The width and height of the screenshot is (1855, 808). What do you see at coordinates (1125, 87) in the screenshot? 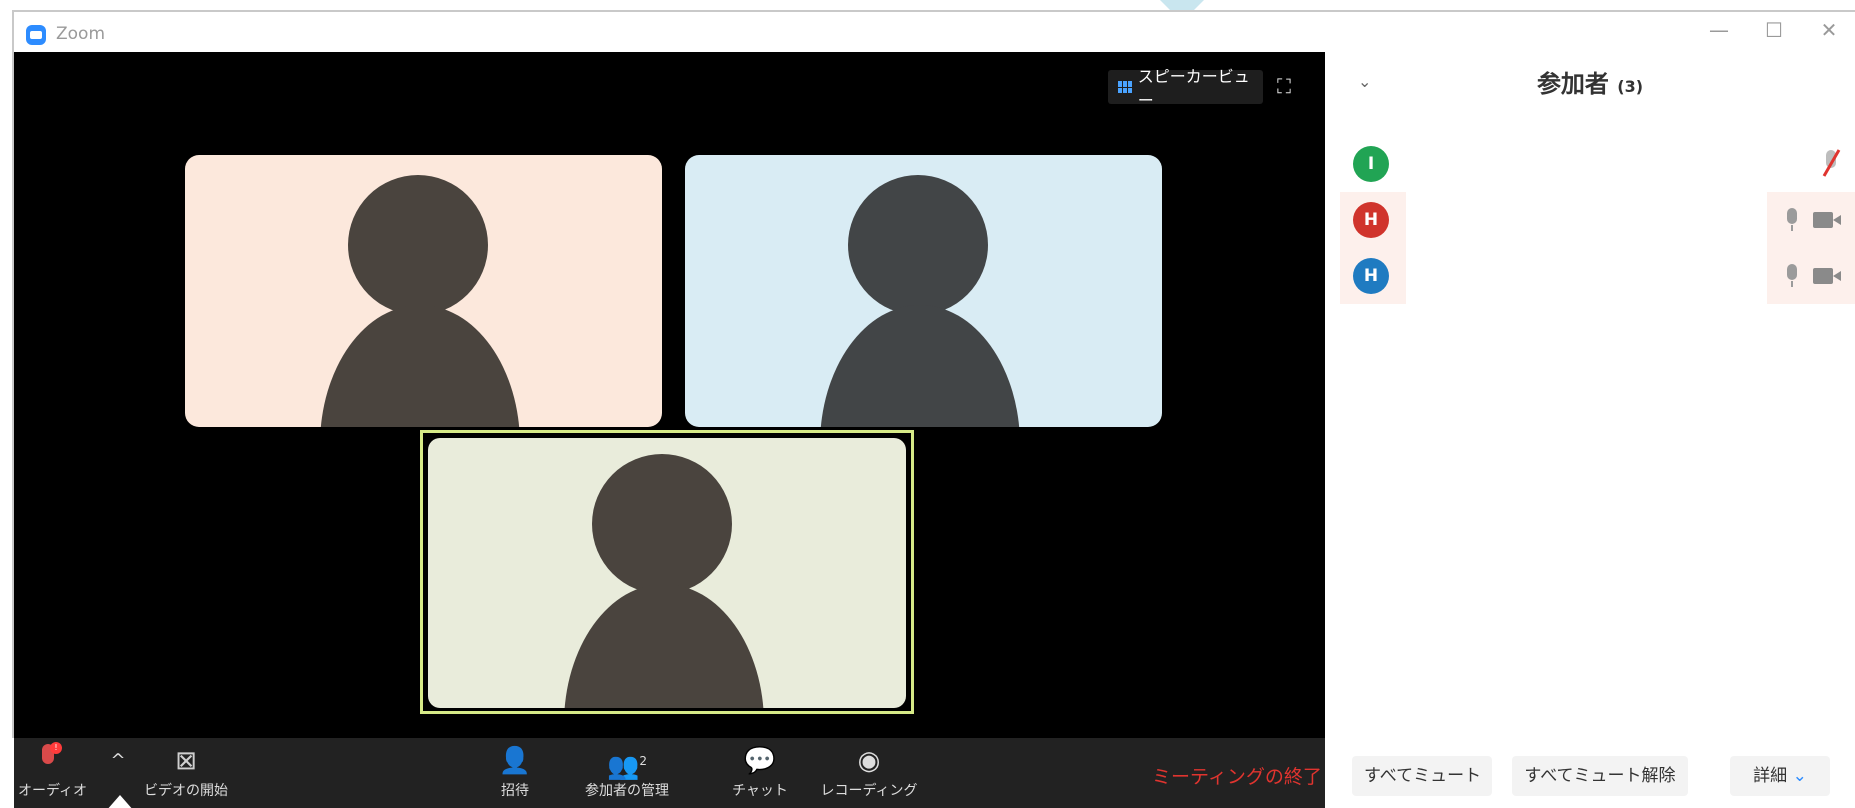
I see `grid-view-icon` at bounding box center [1125, 87].